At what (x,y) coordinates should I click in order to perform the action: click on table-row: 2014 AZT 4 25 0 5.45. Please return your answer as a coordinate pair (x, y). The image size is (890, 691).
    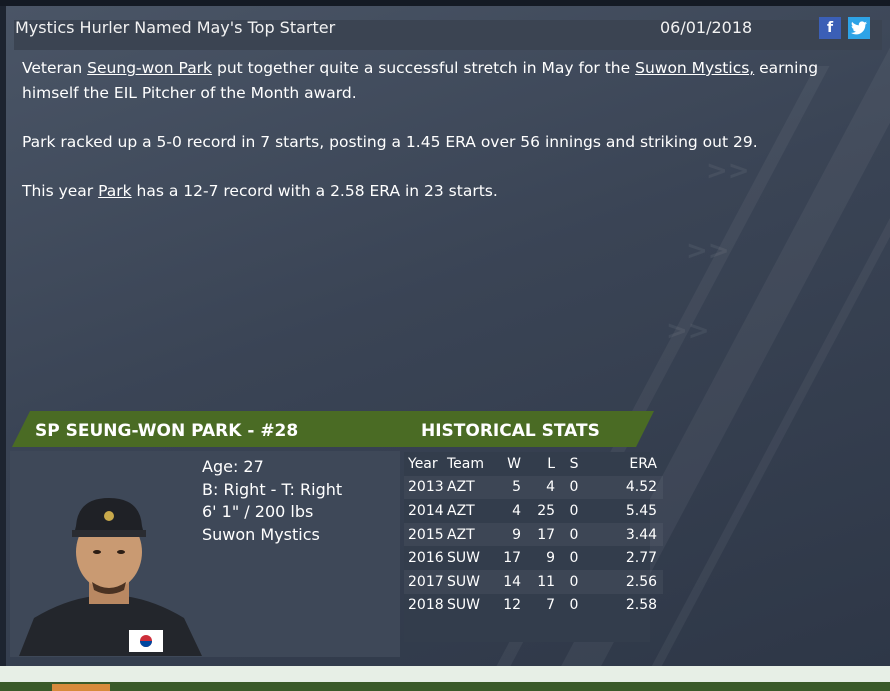
    Looking at the image, I should click on (533, 510).